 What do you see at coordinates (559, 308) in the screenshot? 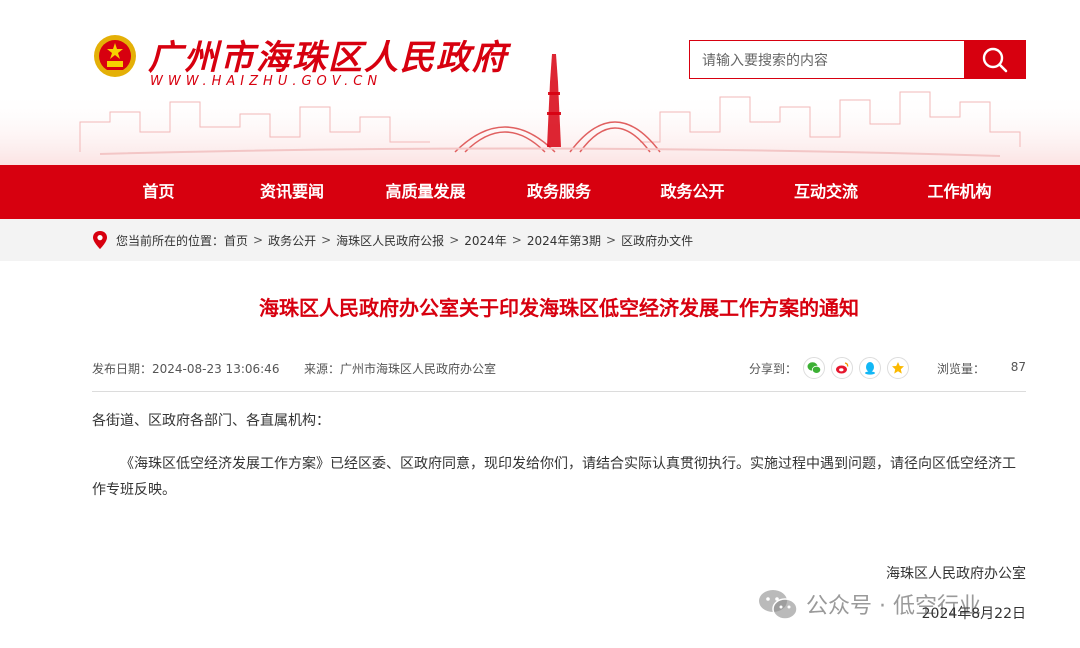
I see `article-title: 海珠区人民政府办公室关于印发海珠区低空经济发展工作方案的通知` at bounding box center [559, 308].